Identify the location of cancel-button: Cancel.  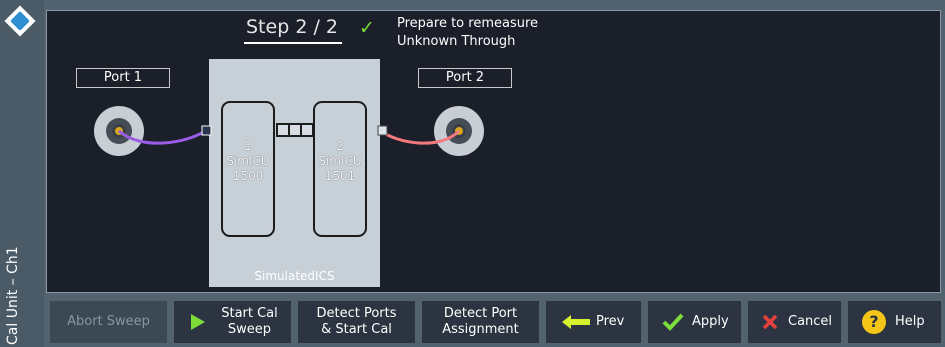
(794, 322).